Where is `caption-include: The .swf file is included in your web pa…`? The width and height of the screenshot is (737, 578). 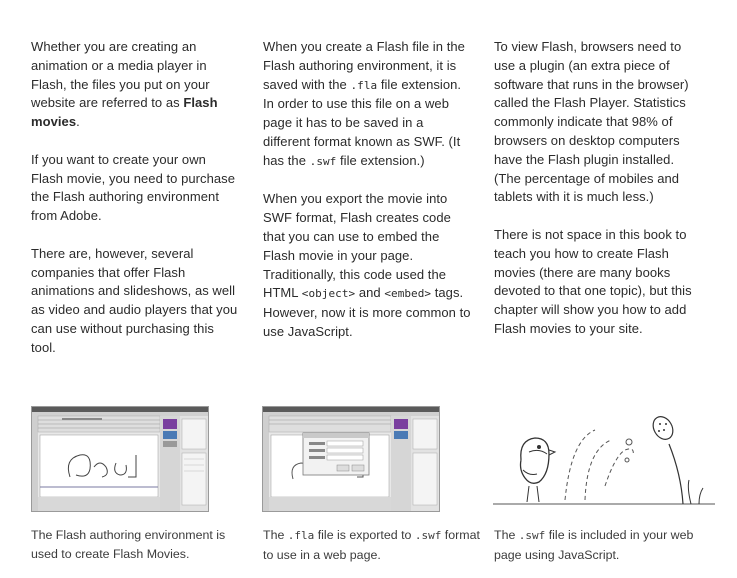
caption-include: The .swf file is included in your web pa… is located at coordinates (594, 545).